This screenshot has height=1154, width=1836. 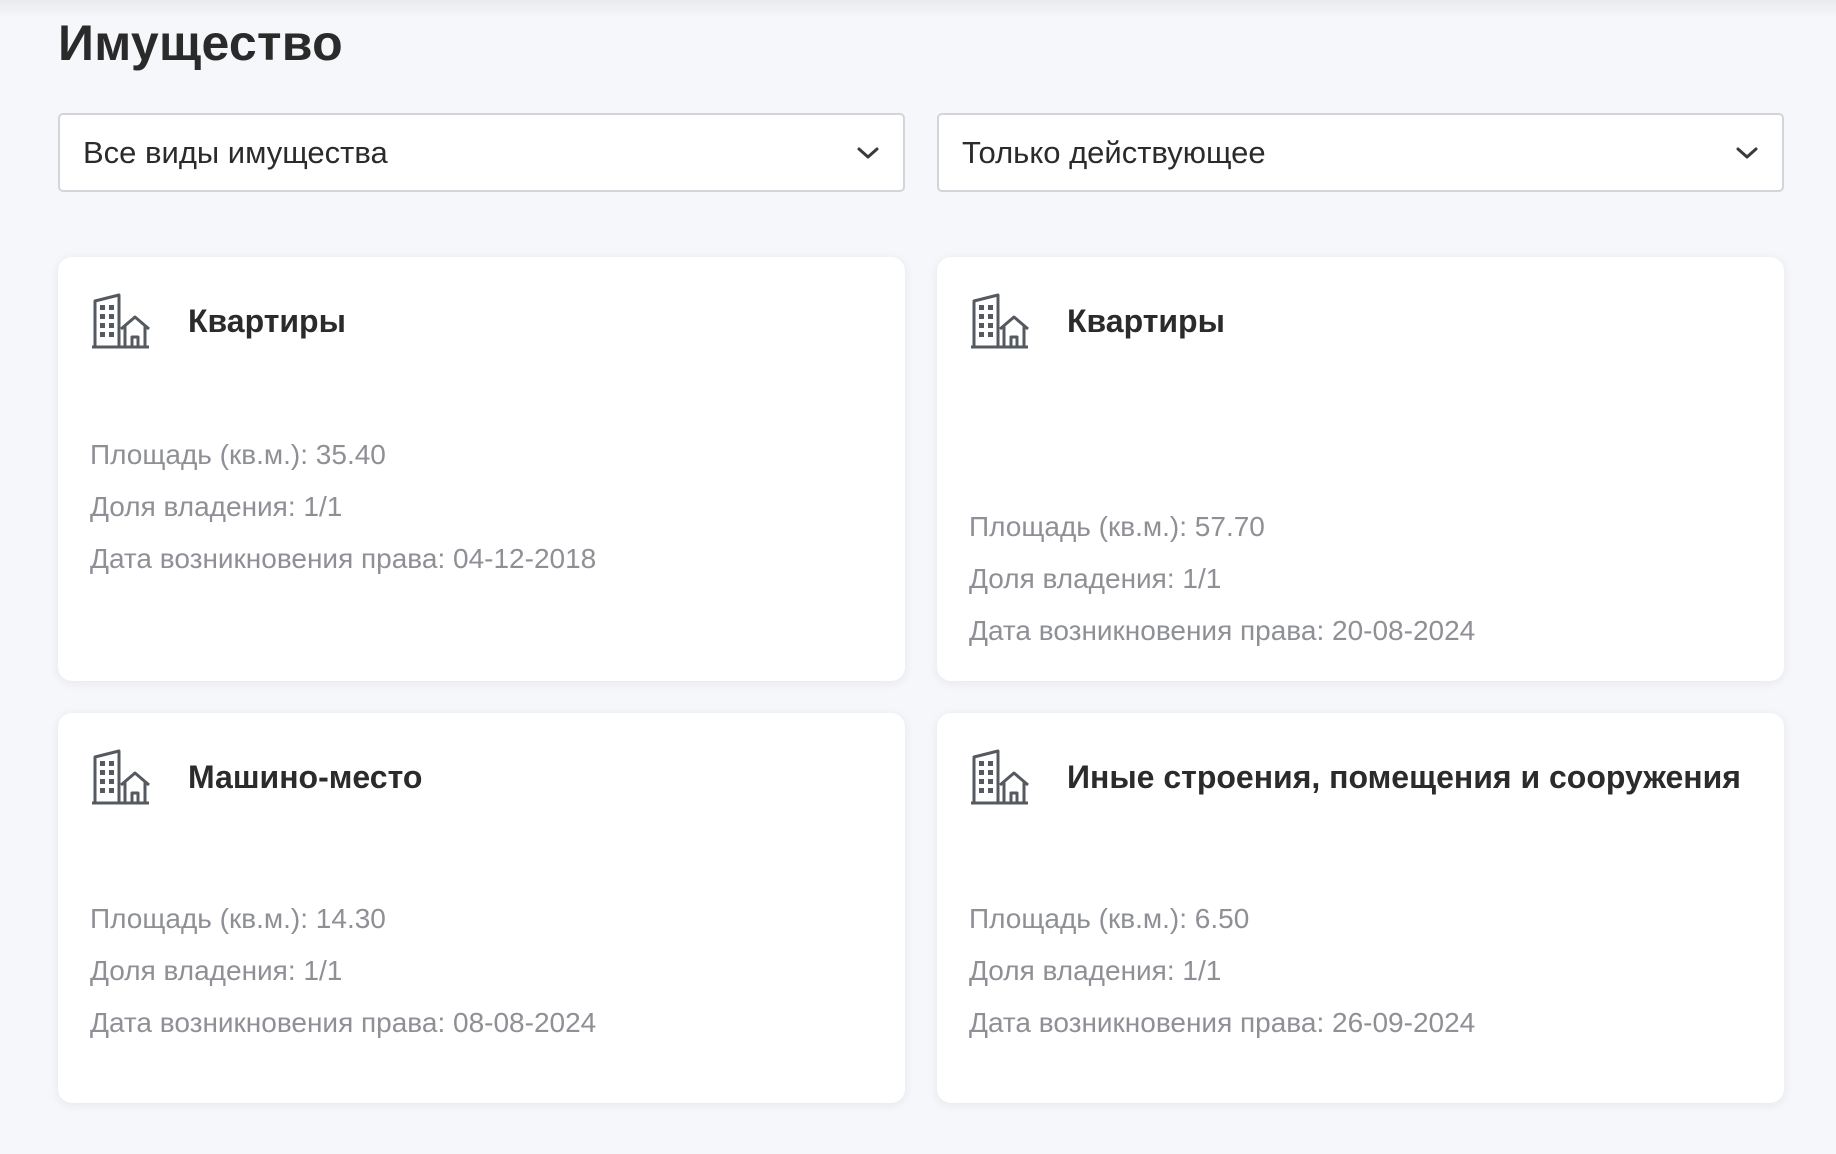 What do you see at coordinates (238, 454) in the screenshot?
I see `card-area: Площадь (кв.м.): 35.40` at bounding box center [238, 454].